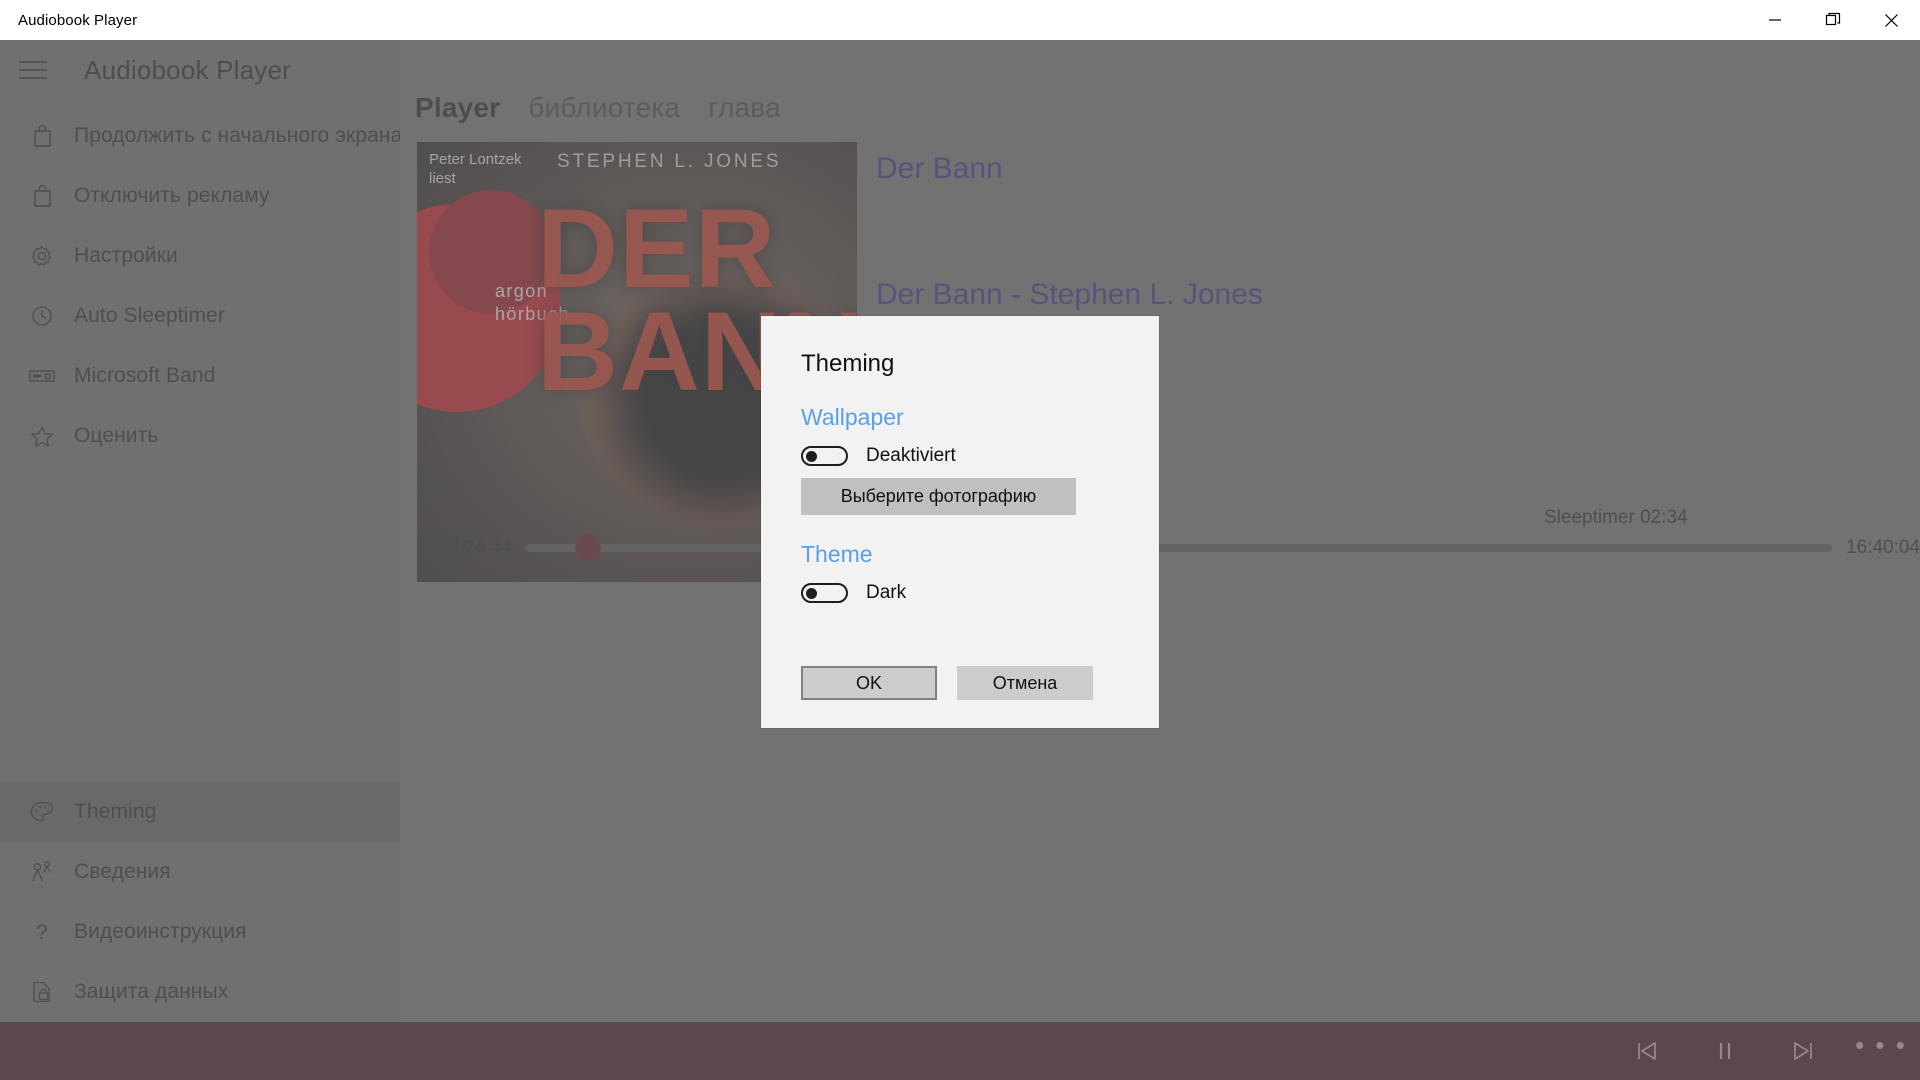 This screenshot has width=1920, height=1080. Describe the element at coordinates (852, 417) in the screenshot. I see `wallpaper-section-heading: Wallpaper` at that location.